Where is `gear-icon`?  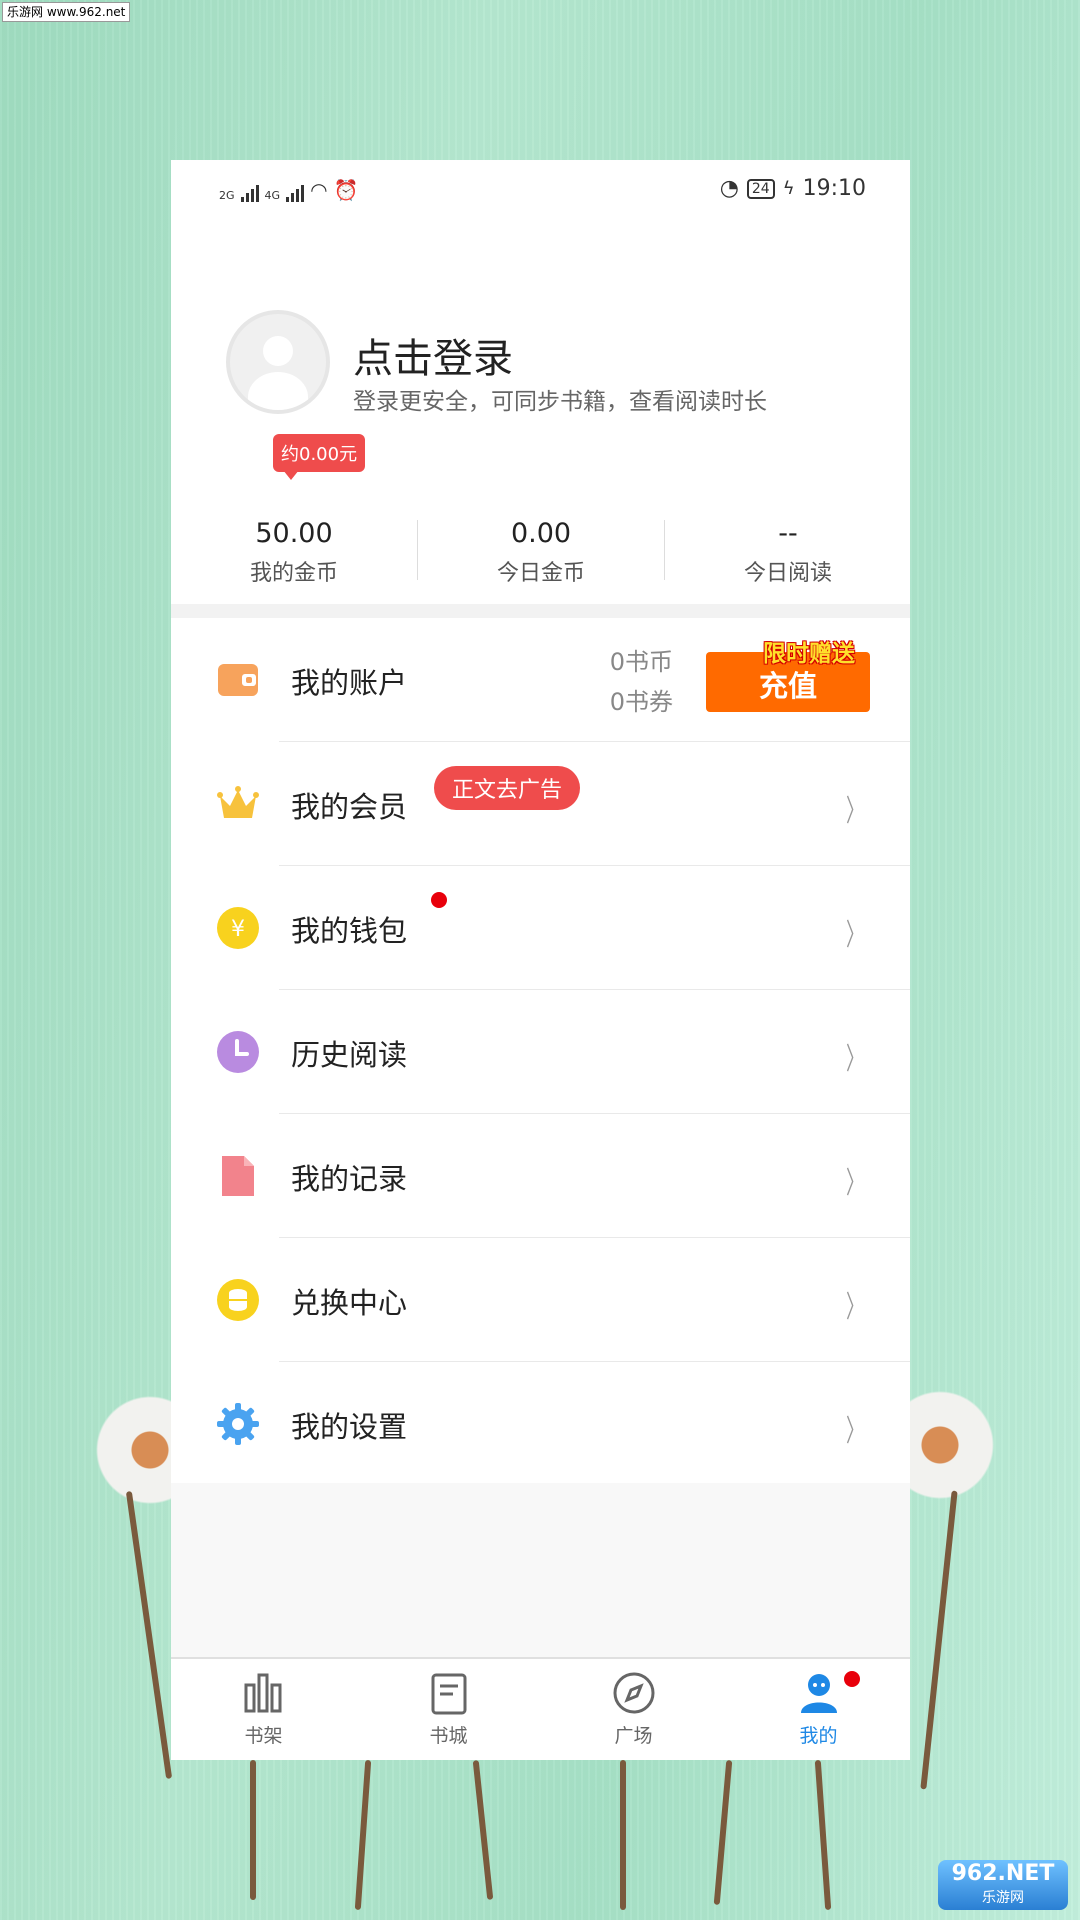 gear-icon is located at coordinates (238, 1424).